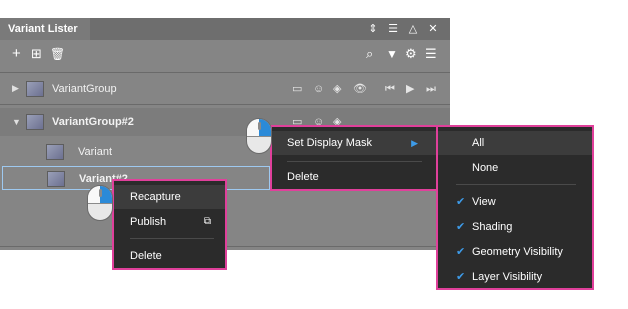  I want to click on menu-item-label: Geometry Visibility, so click(517, 252).